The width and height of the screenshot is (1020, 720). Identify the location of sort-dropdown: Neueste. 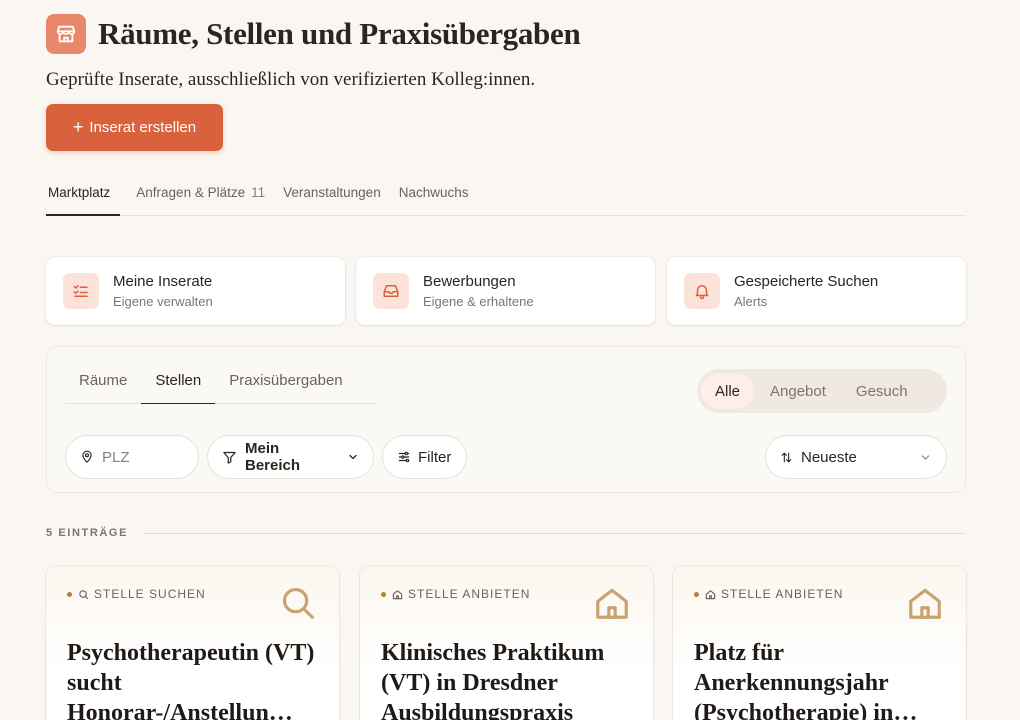
(856, 457).